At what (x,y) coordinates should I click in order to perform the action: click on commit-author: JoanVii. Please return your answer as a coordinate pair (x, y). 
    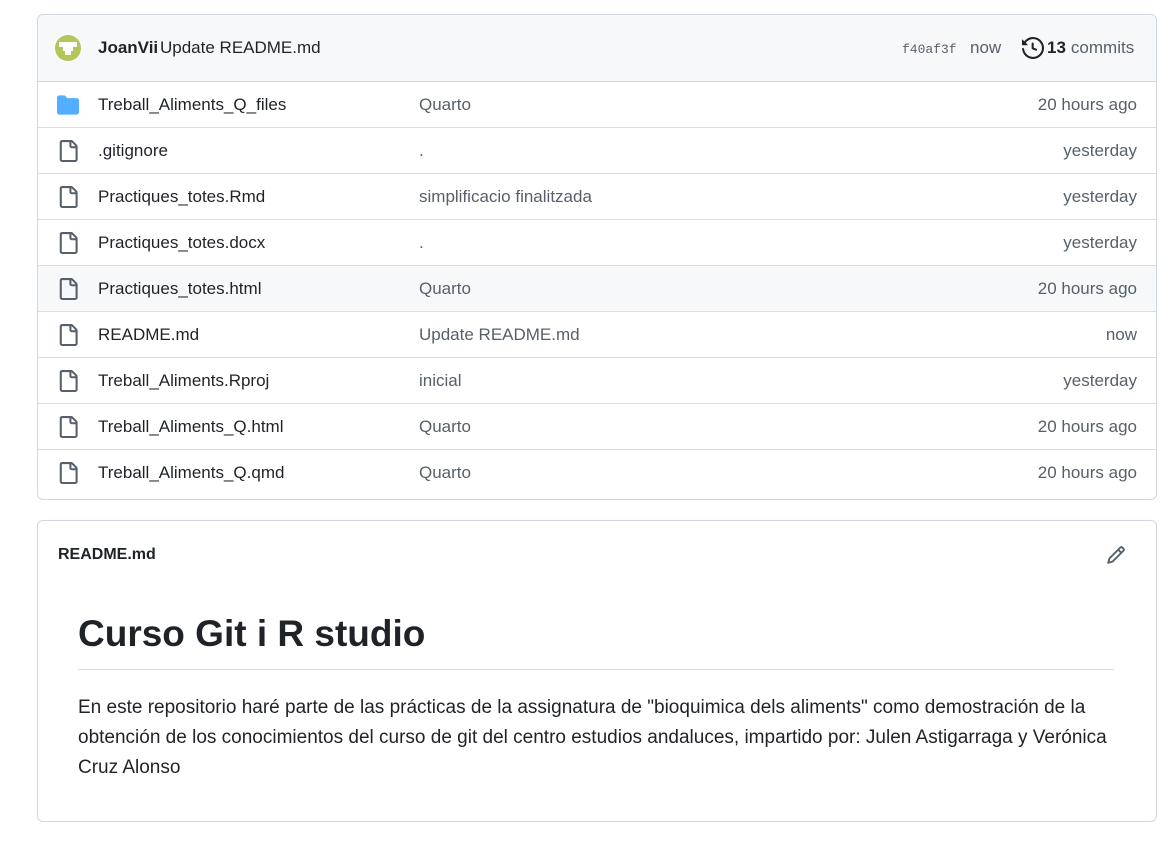
    Looking at the image, I should click on (128, 48).